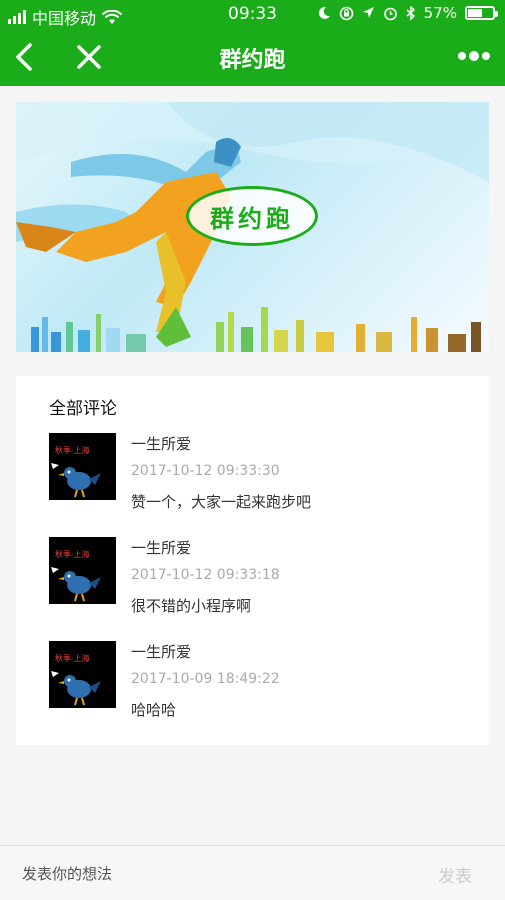  I want to click on send-button: 发表, so click(455, 874).